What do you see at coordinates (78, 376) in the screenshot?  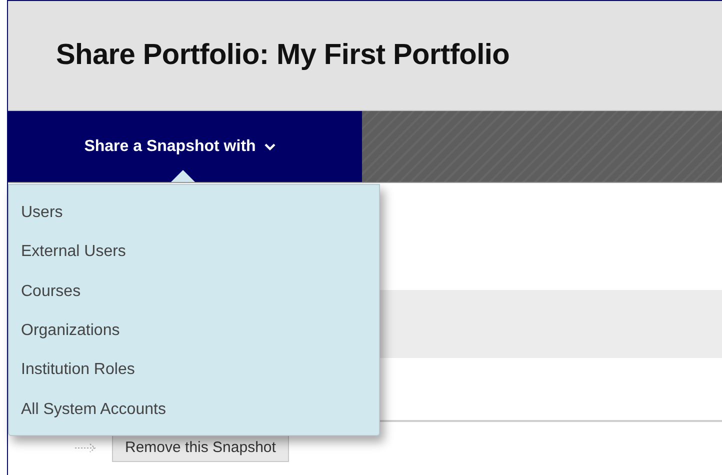 I see `menu-item: Institution Roles` at bounding box center [78, 376].